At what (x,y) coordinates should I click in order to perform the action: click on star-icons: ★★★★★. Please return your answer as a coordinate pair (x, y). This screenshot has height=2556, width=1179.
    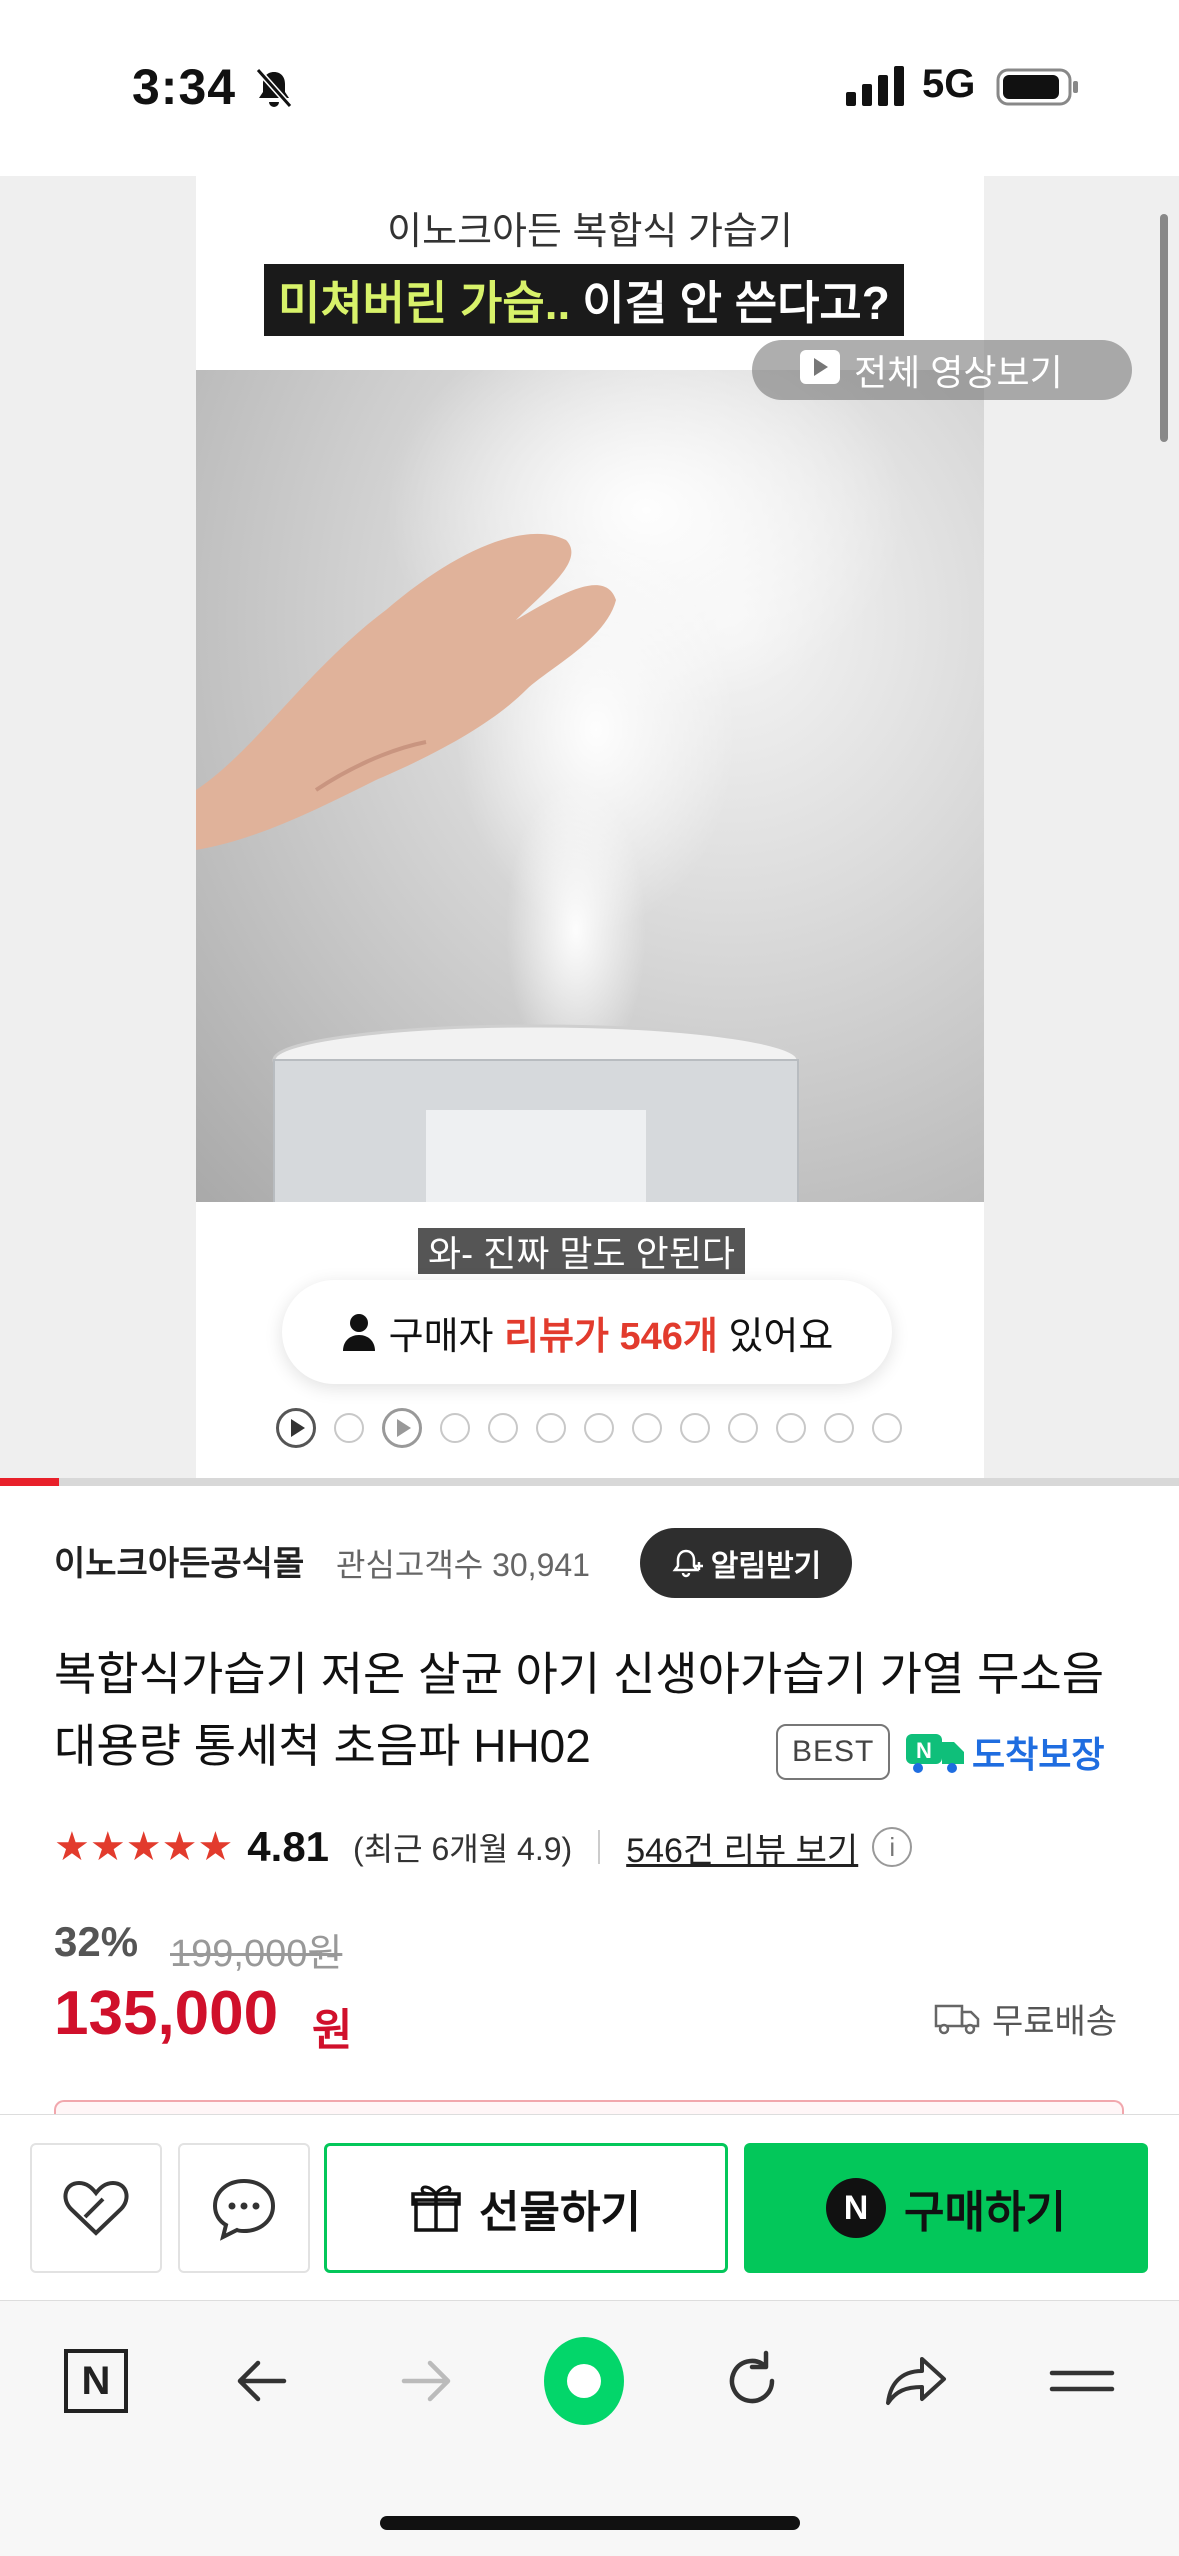
    Looking at the image, I should click on (144, 1847).